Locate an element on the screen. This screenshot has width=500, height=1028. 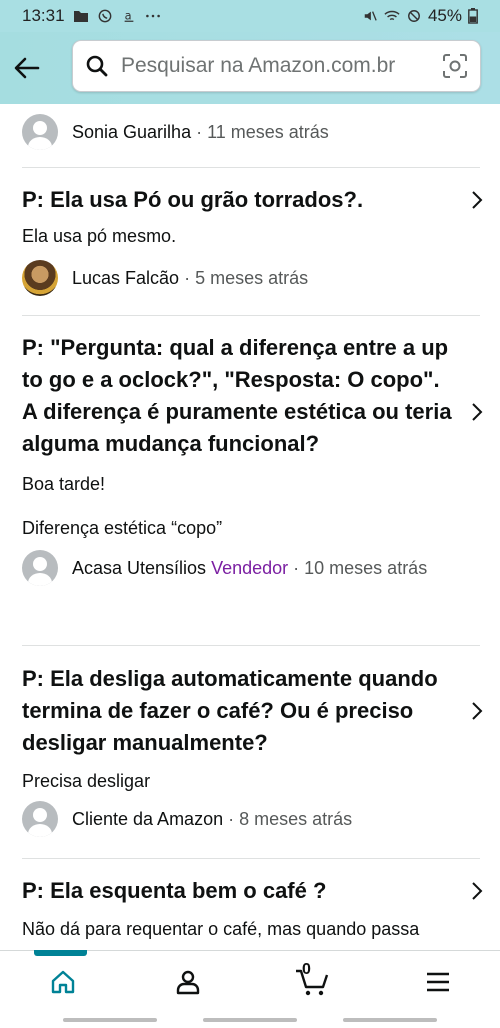
active-indicator is located at coordinates (60, 953).